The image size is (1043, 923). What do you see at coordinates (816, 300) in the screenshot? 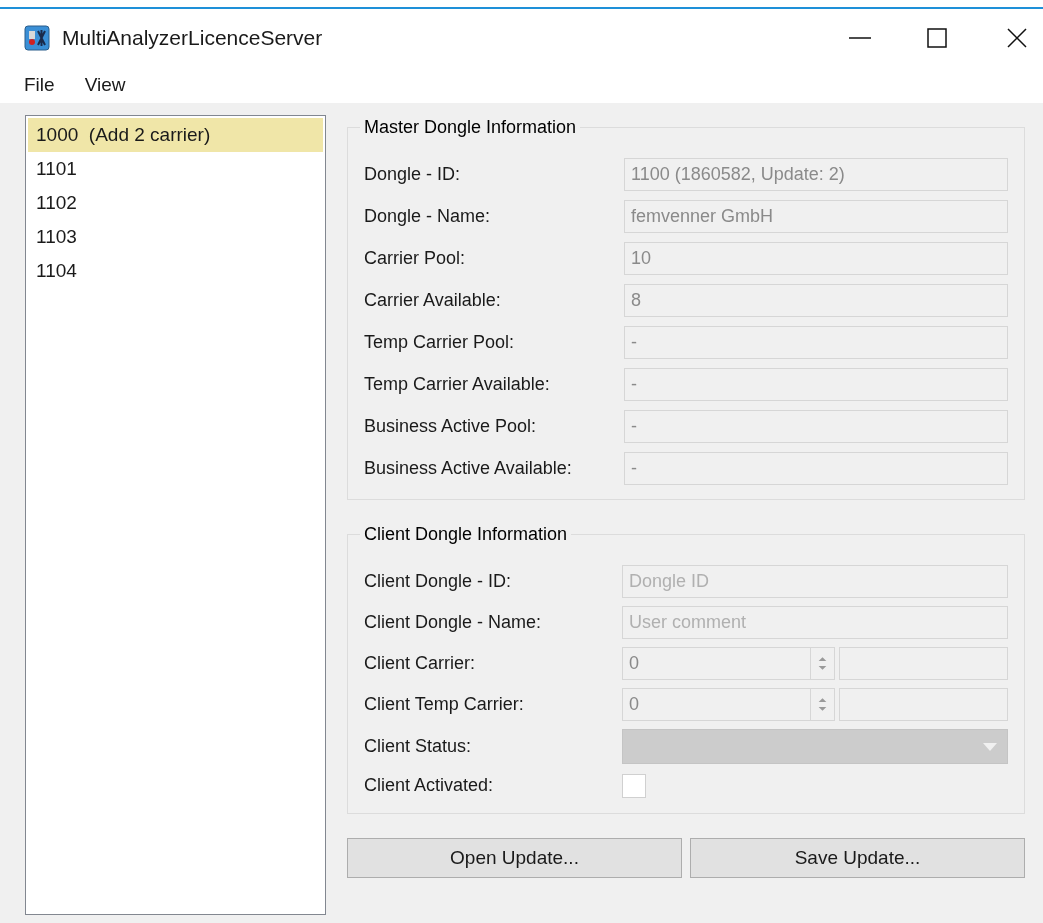
I see `read-only-field: 8` at bounding box center [816, 300].